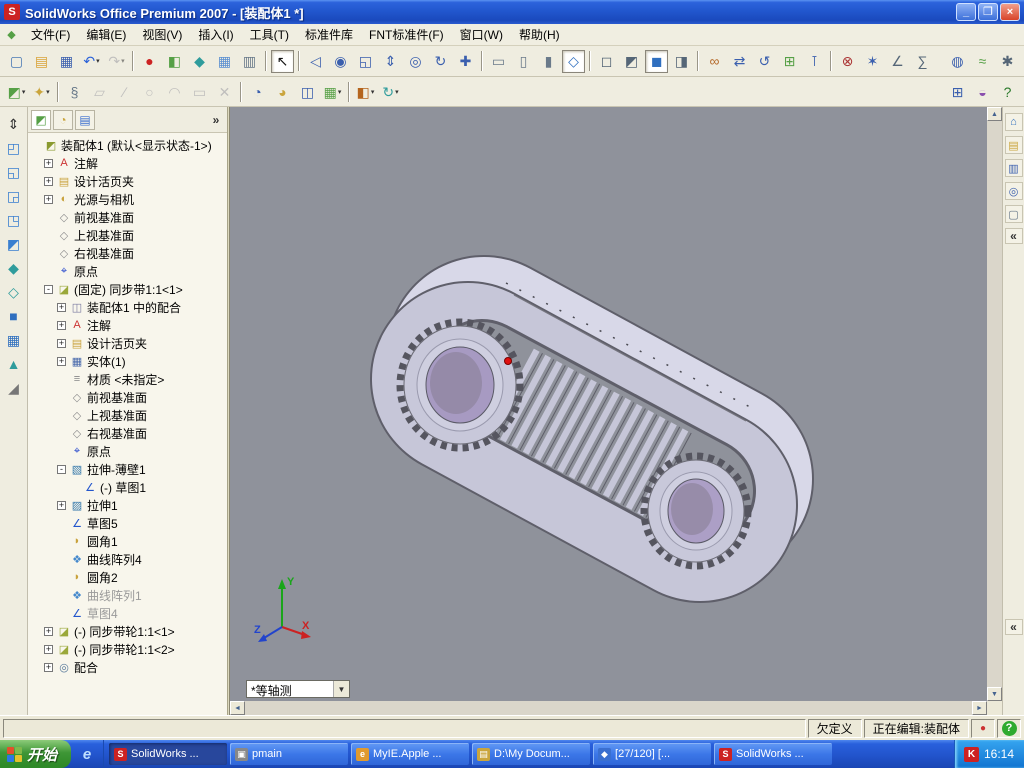  I want to click on start-button: 开始, so click(36, 754).